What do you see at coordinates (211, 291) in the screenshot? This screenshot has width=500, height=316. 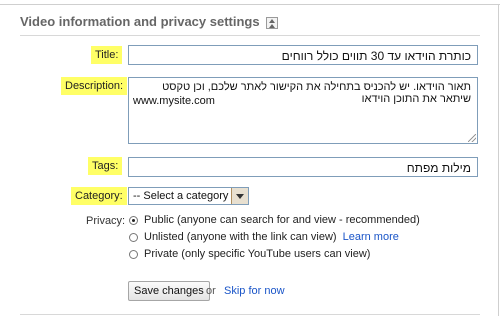 I see `or-text: or` at bounding box center [211, 291].